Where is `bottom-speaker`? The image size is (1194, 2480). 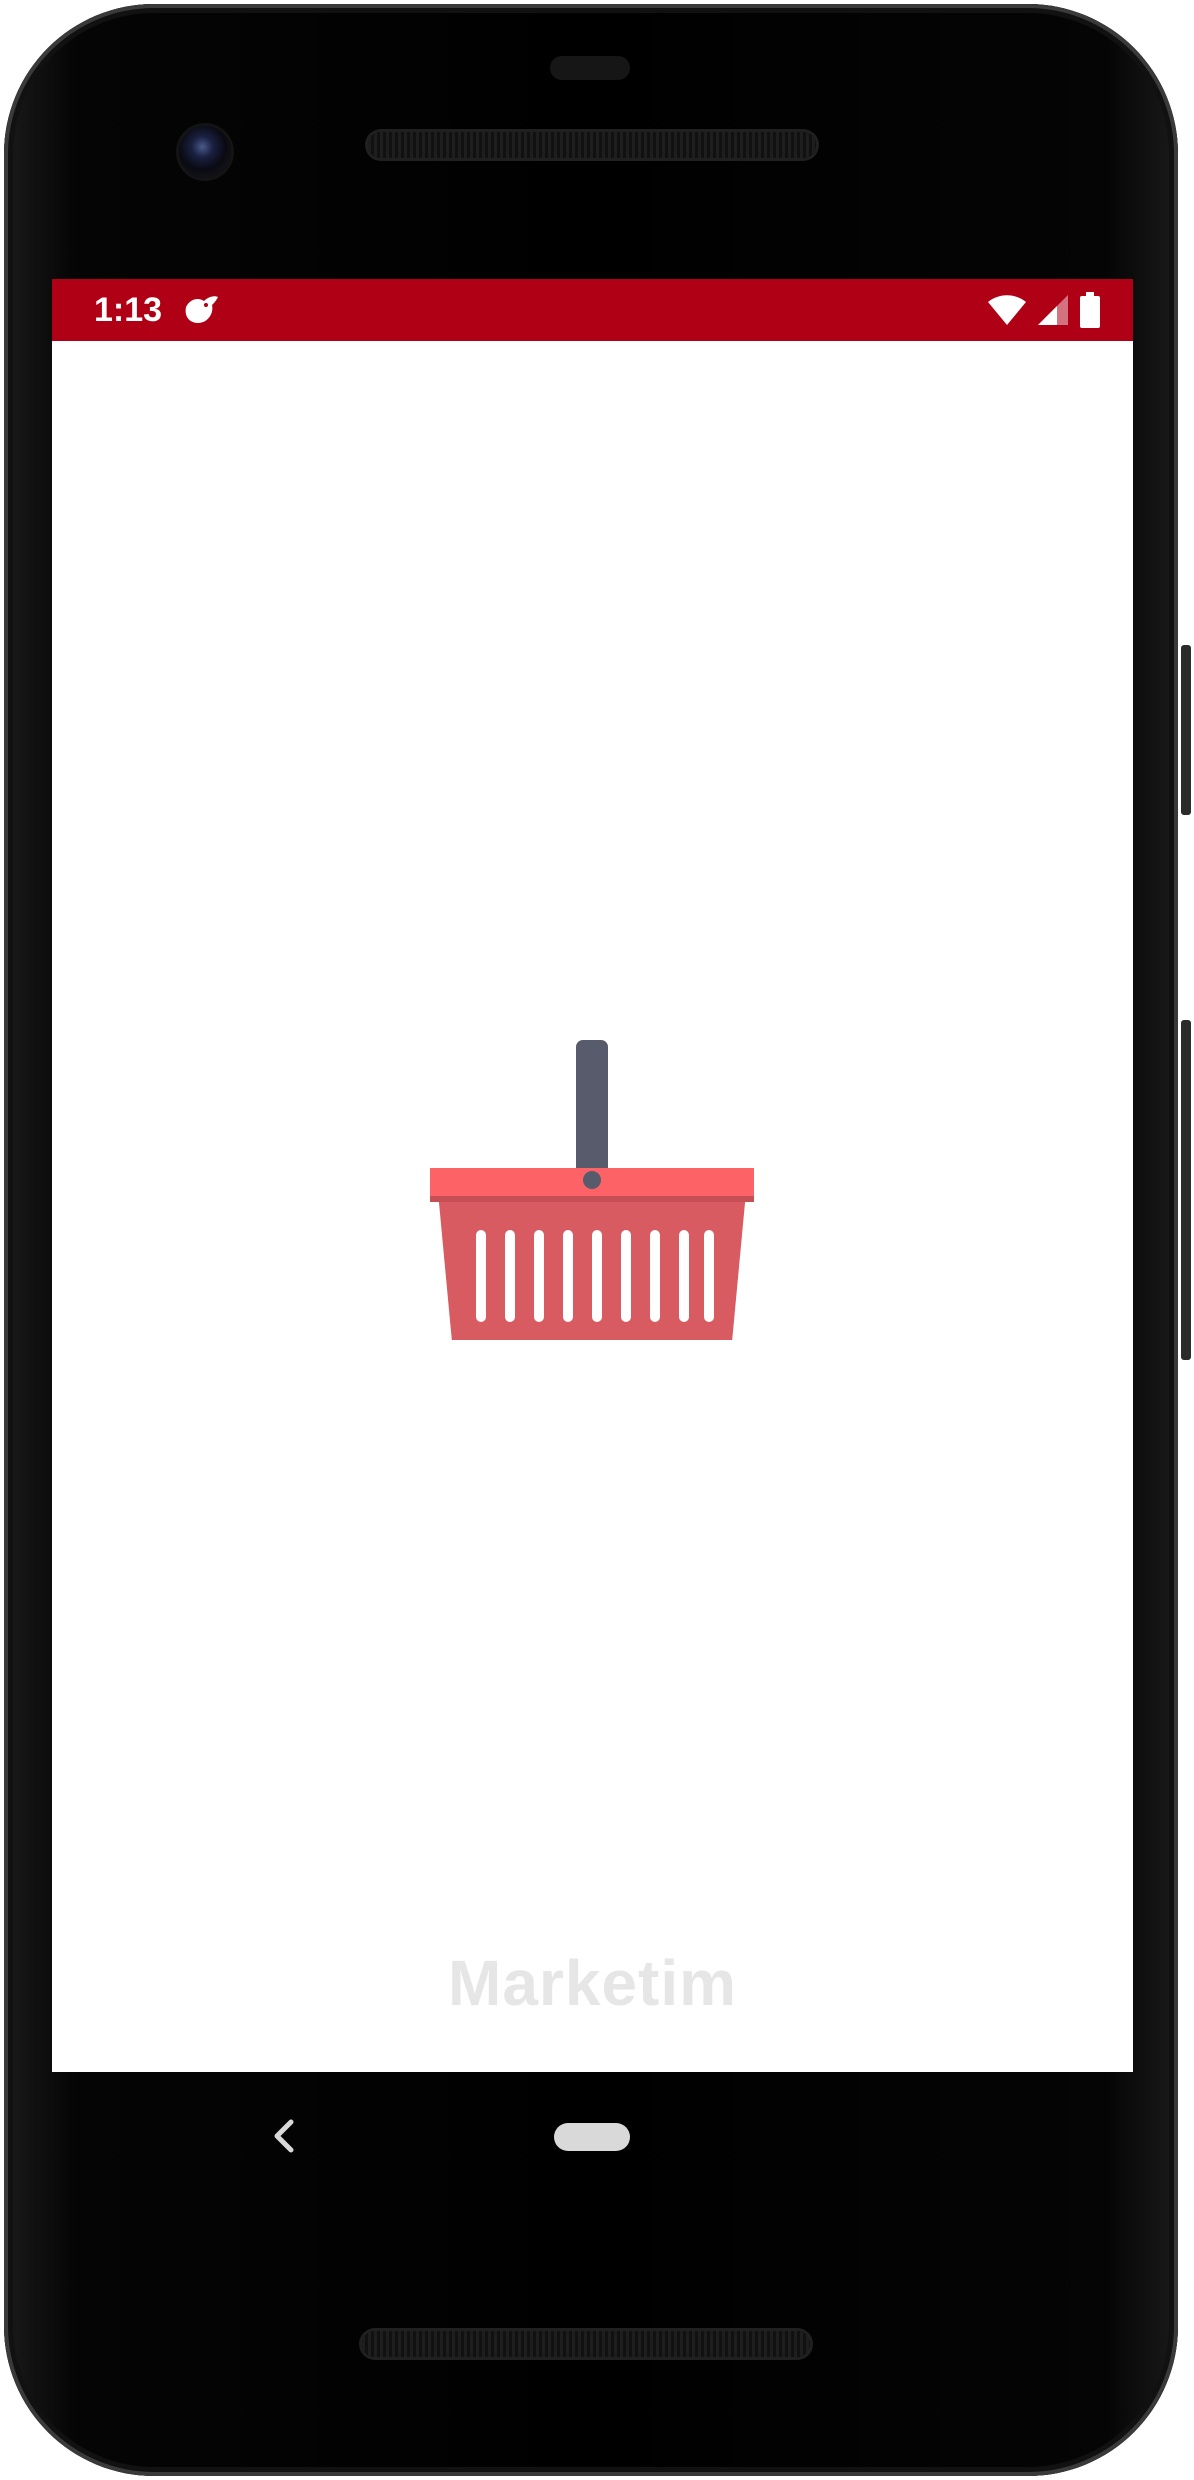 bottom-speaker is located at coordinates (586, 2344).